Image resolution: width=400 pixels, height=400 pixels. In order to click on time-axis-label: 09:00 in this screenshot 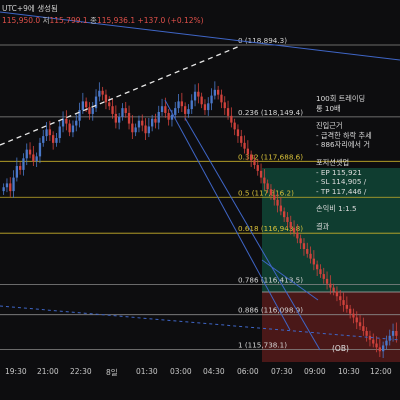, I will do `click(315, 371)`.